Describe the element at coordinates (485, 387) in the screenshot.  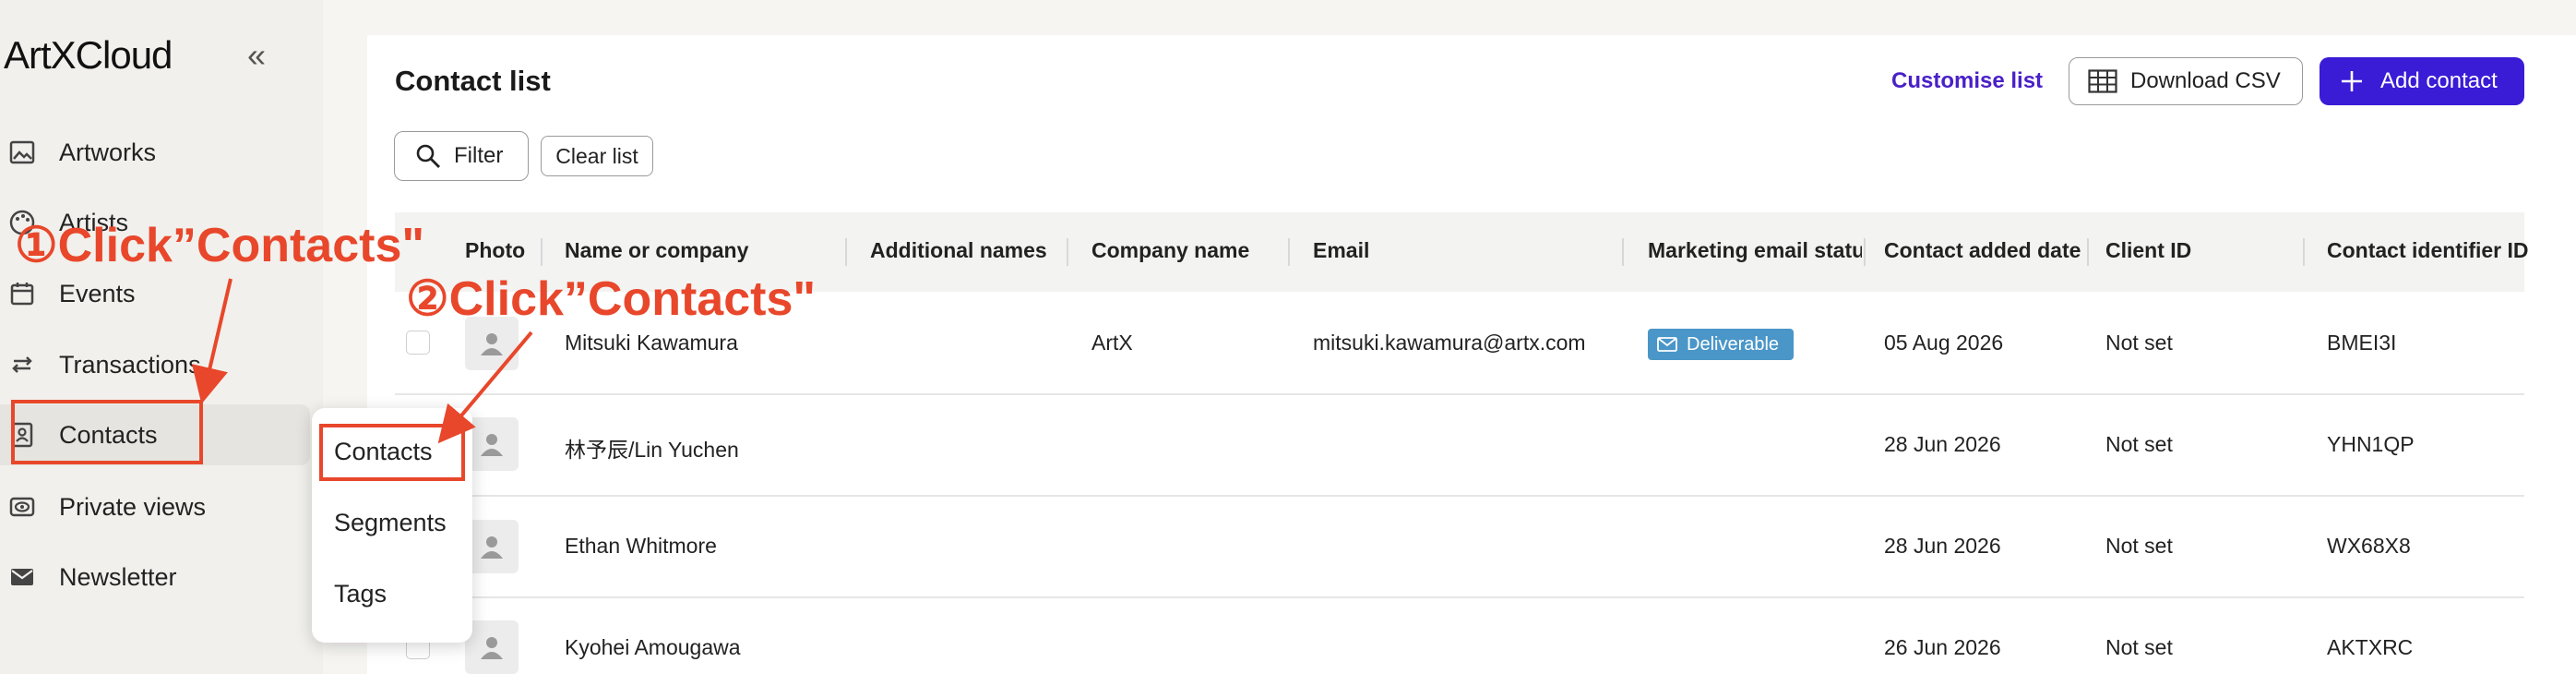
I see `arrow-to-submenu-contacts` at that location.